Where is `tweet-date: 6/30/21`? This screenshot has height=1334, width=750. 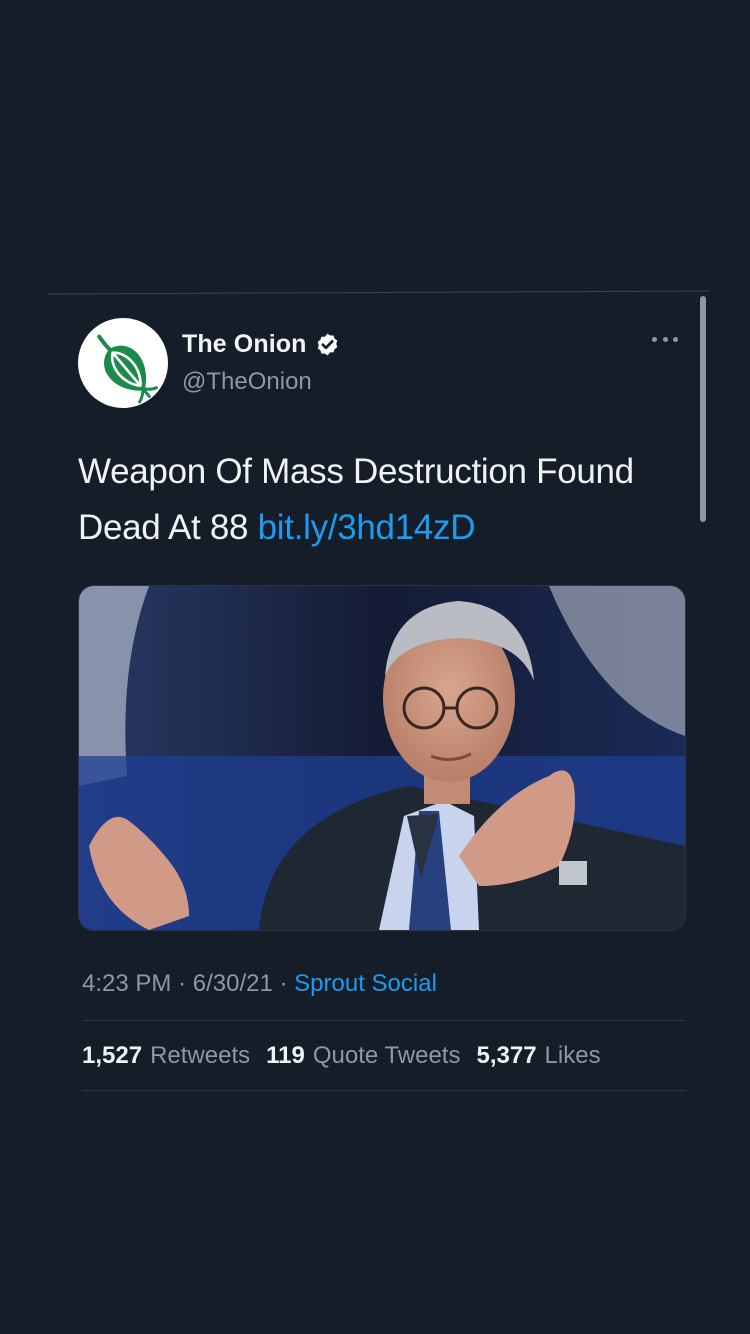 tweet-date: 6/30/21 is located at coordinates (233, 983).